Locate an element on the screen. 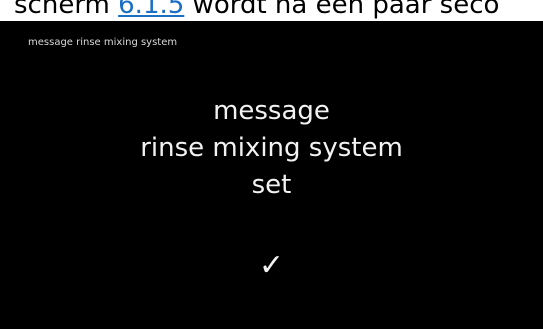 The height and width of the screenshot is (329, 543). message-line-2: rinse mixing system is located at coordinates (271, 148).